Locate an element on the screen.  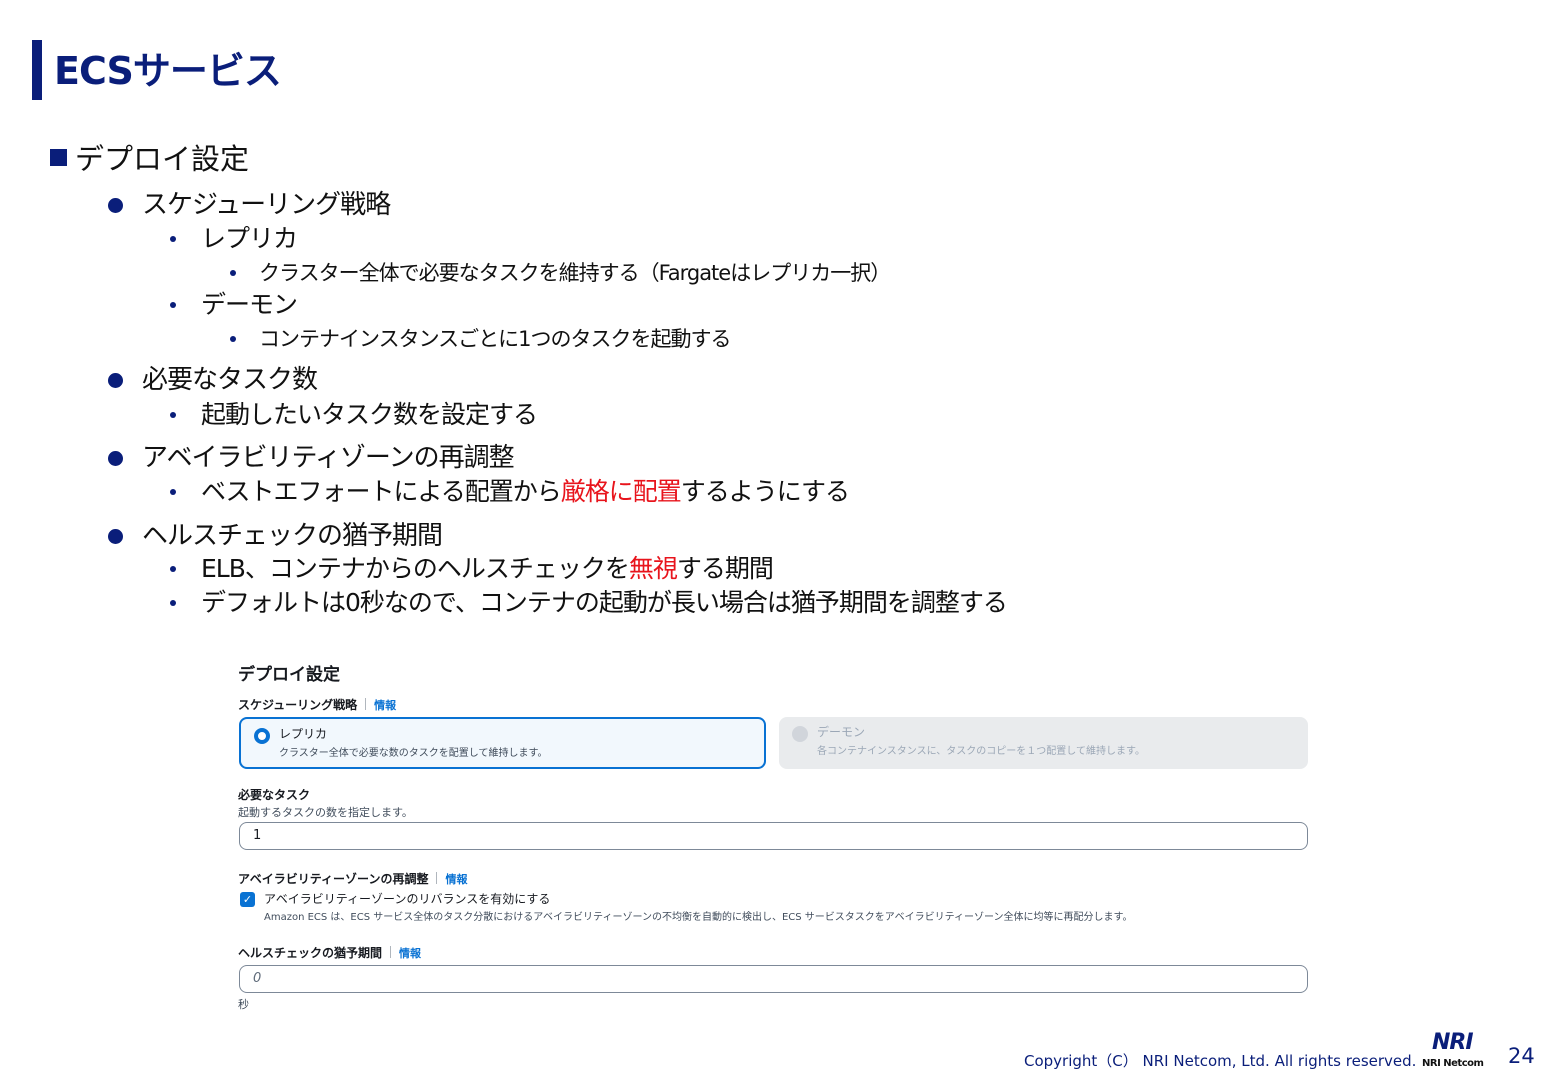
desired-tasks-input: 1 is located at coordinates (773, 836).